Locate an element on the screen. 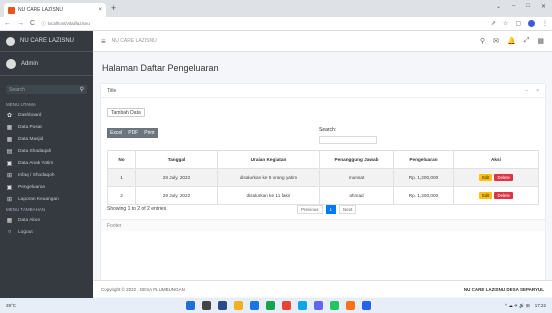 The height and width of the screenshot is (313, 552). tray-icons: ^ ☁ ✈ 🔊 ⊞ is located at coordinates (517, 306).